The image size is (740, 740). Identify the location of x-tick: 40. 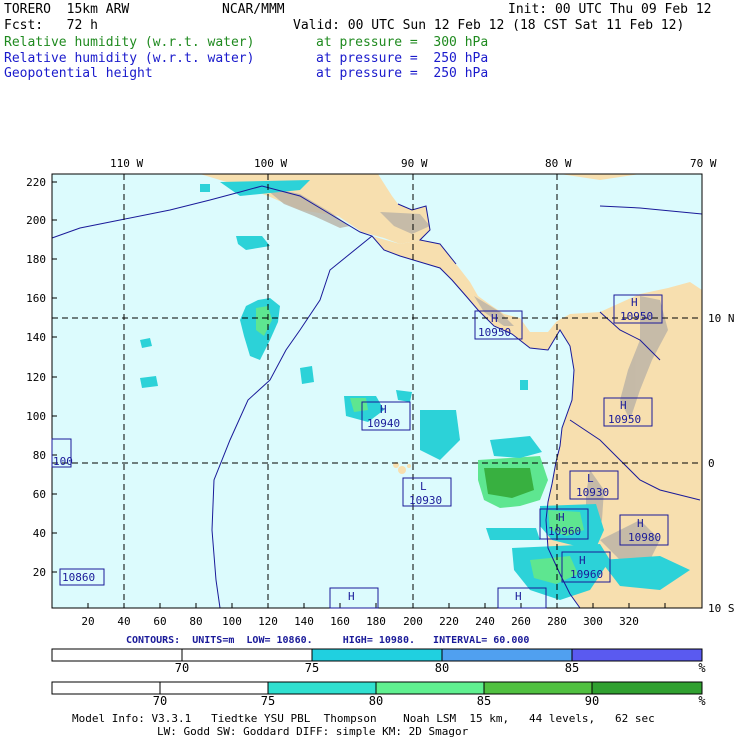
(123, 621).